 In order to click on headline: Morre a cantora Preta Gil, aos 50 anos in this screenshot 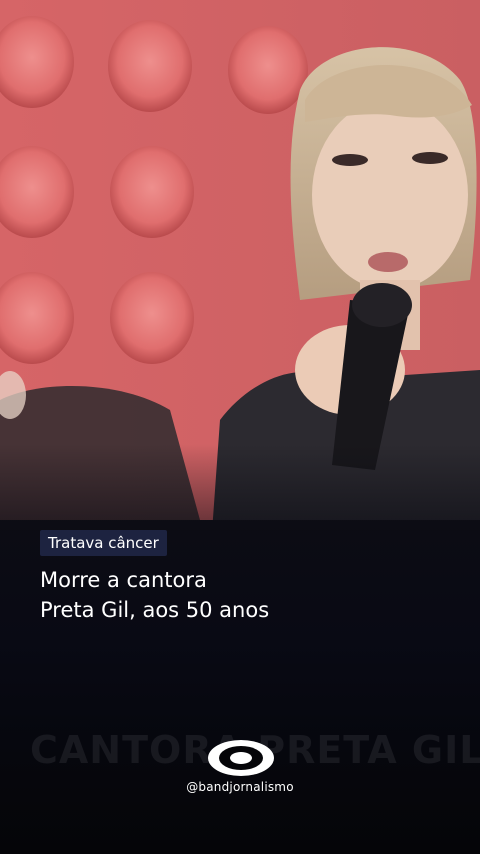, I will do `click(250, 595)`.